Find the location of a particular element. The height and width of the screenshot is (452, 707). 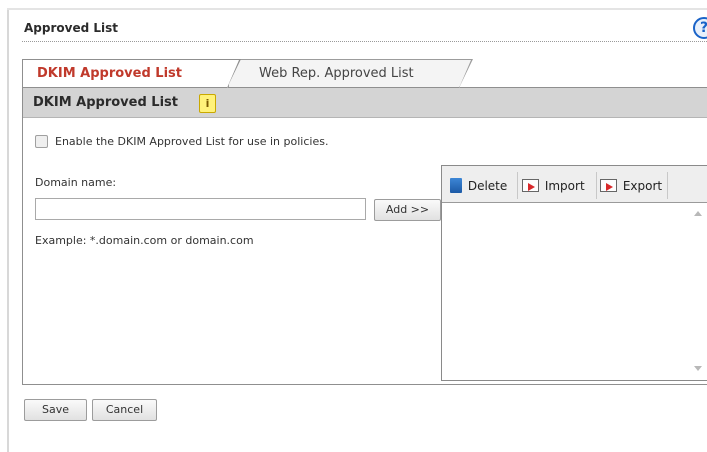

list-scrollbar is located at coordinates (698, 291).